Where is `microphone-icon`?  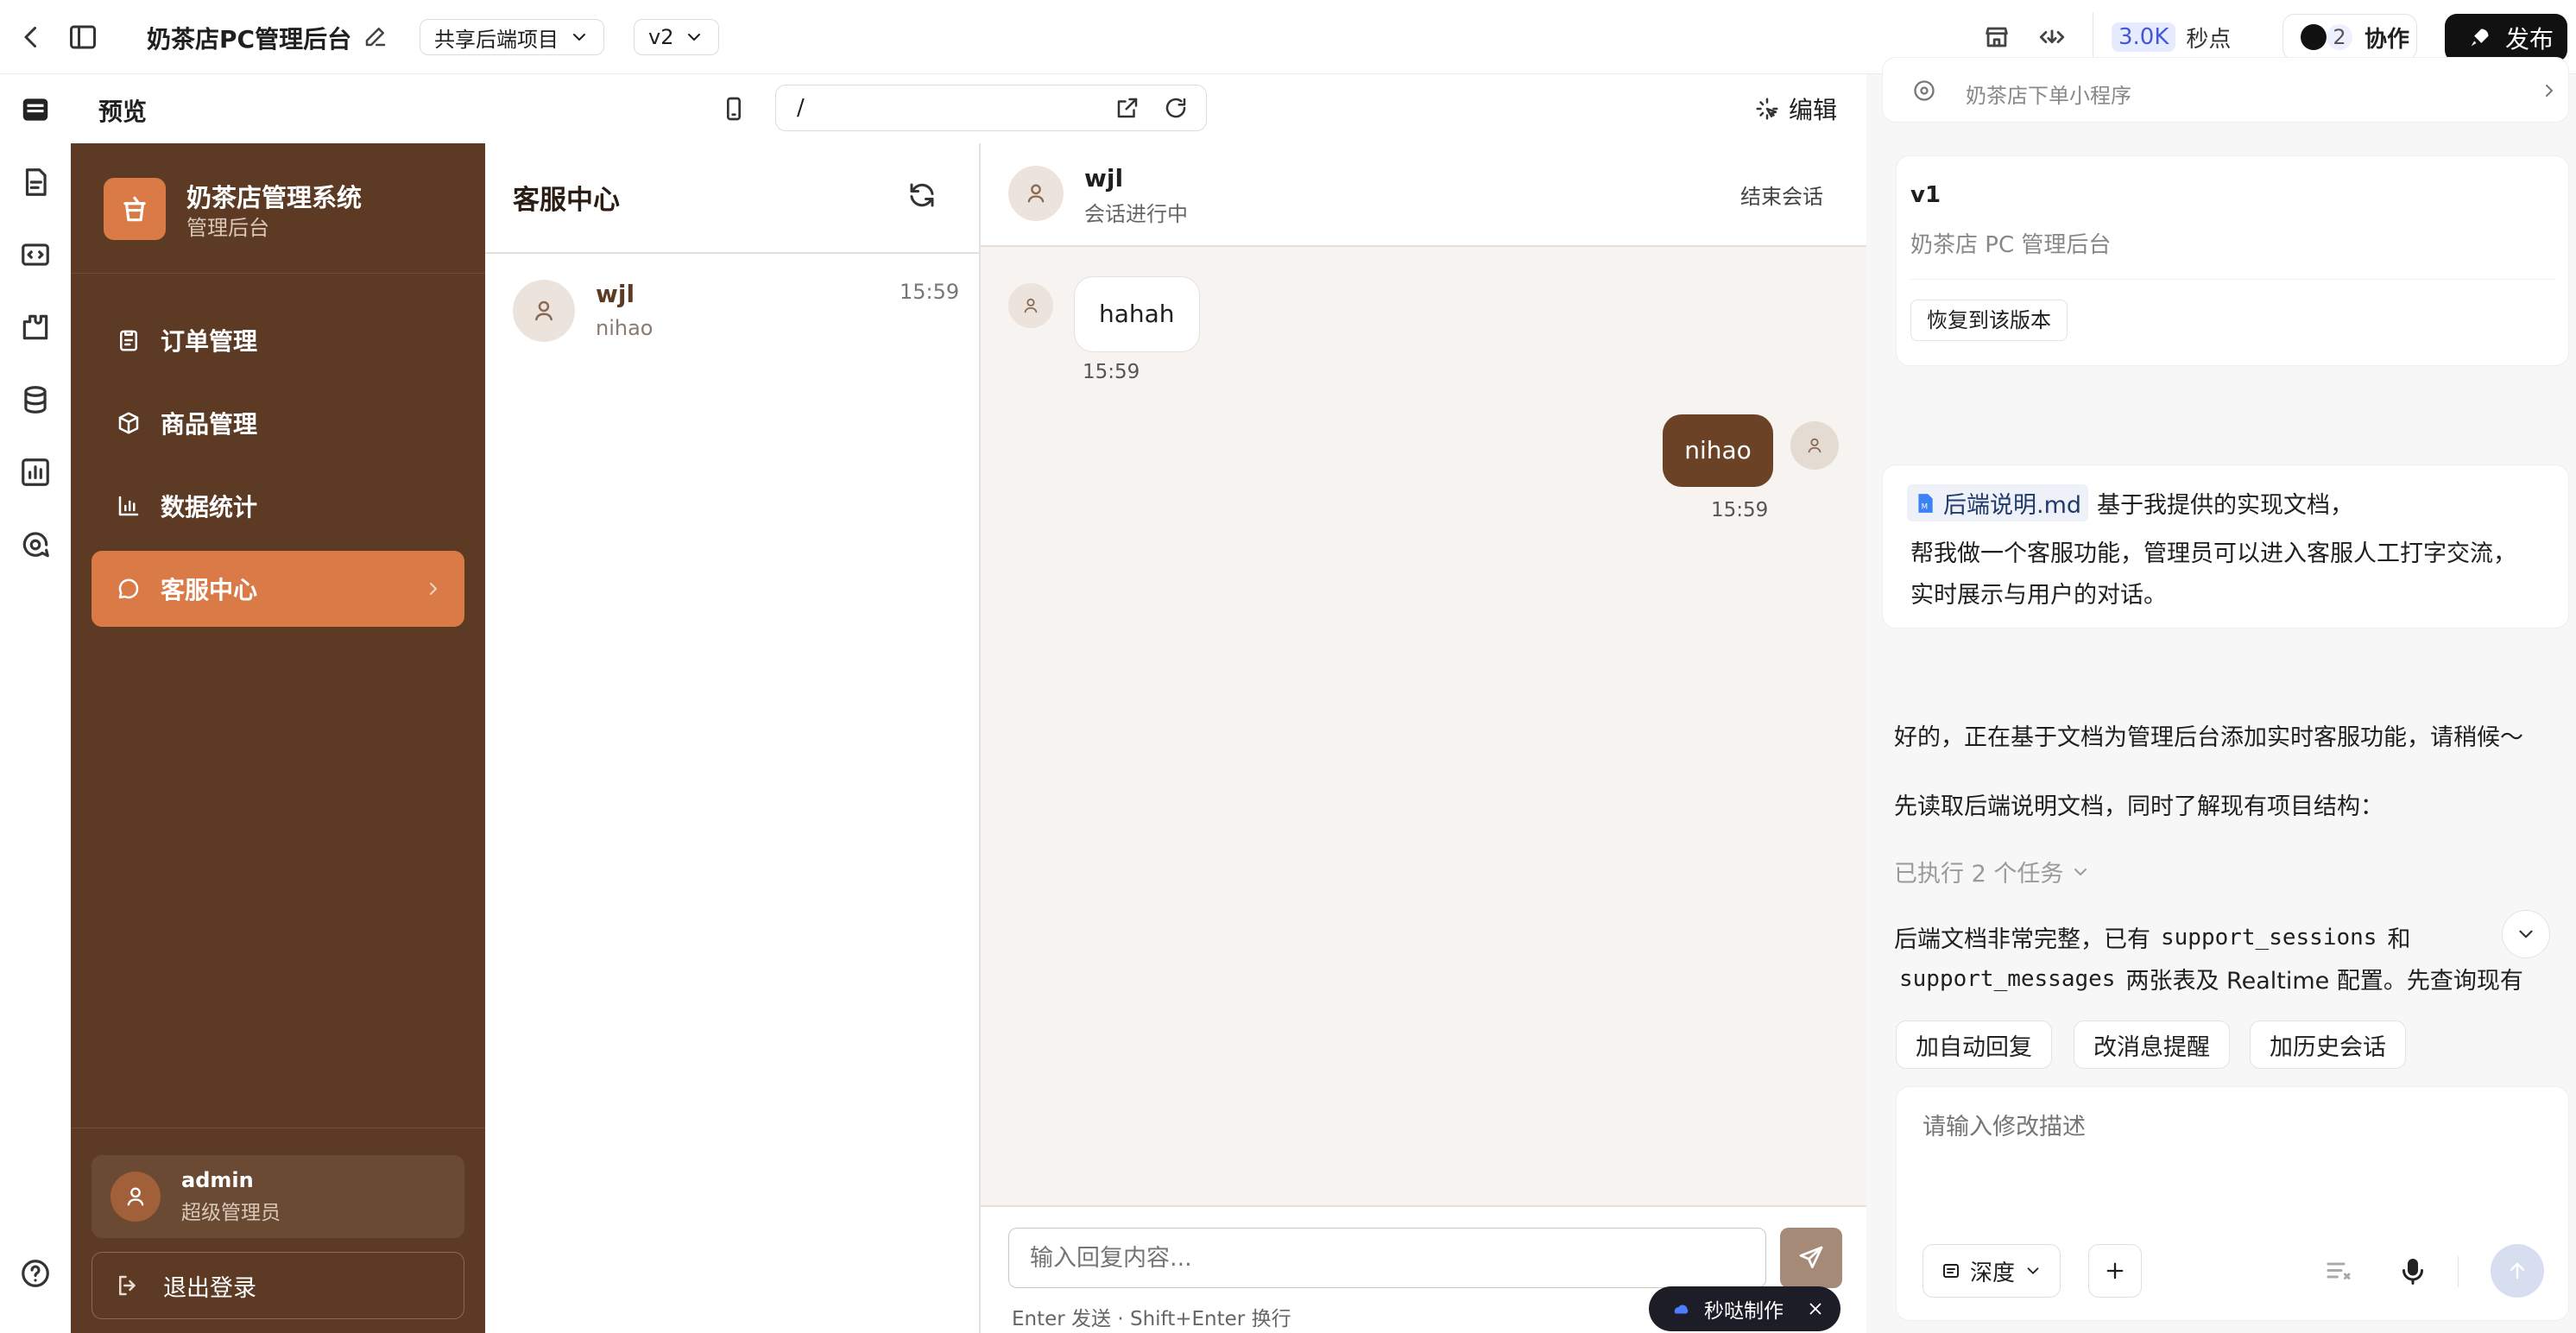
microphone-icon is located at coordinates (2412, 1272).